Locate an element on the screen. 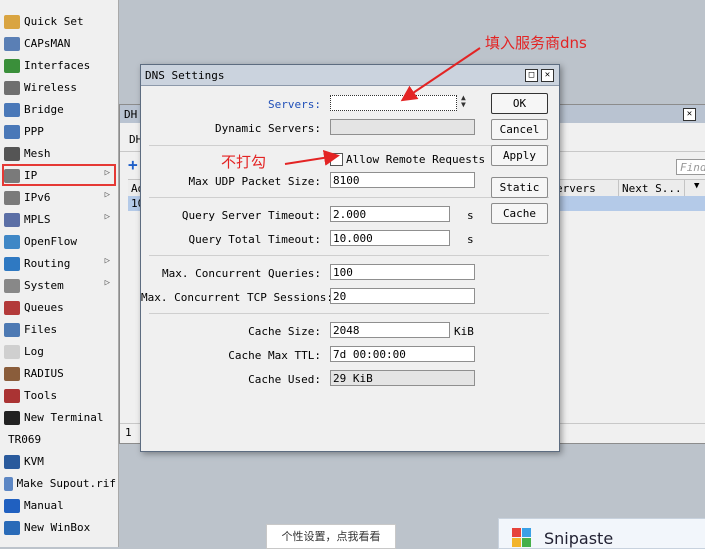 This screenshot has height=549, width=705. snipaste-notification: Snipaste is located at coordinates (601, 533).